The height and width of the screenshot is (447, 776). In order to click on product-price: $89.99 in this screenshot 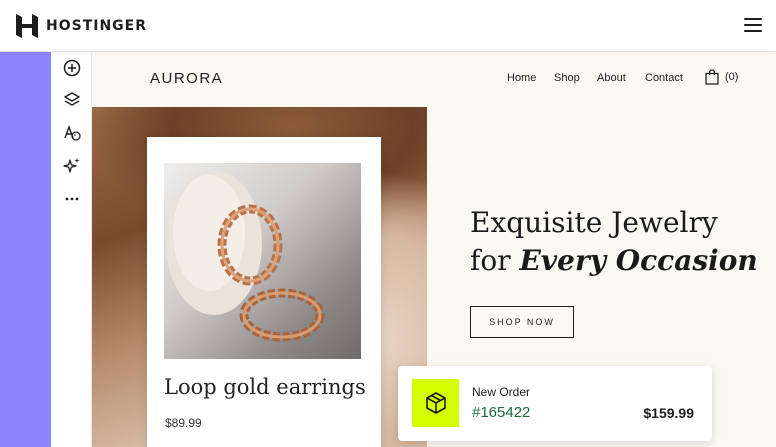, I will do `click(183, 423)`.